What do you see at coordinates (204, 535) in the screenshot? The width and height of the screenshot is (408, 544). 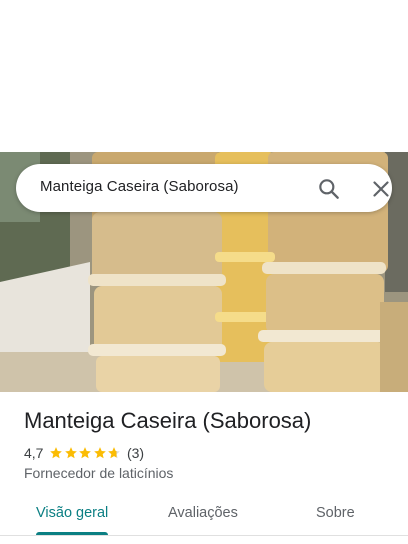 I see `tabs-divider` at bounding box center [204, 535].